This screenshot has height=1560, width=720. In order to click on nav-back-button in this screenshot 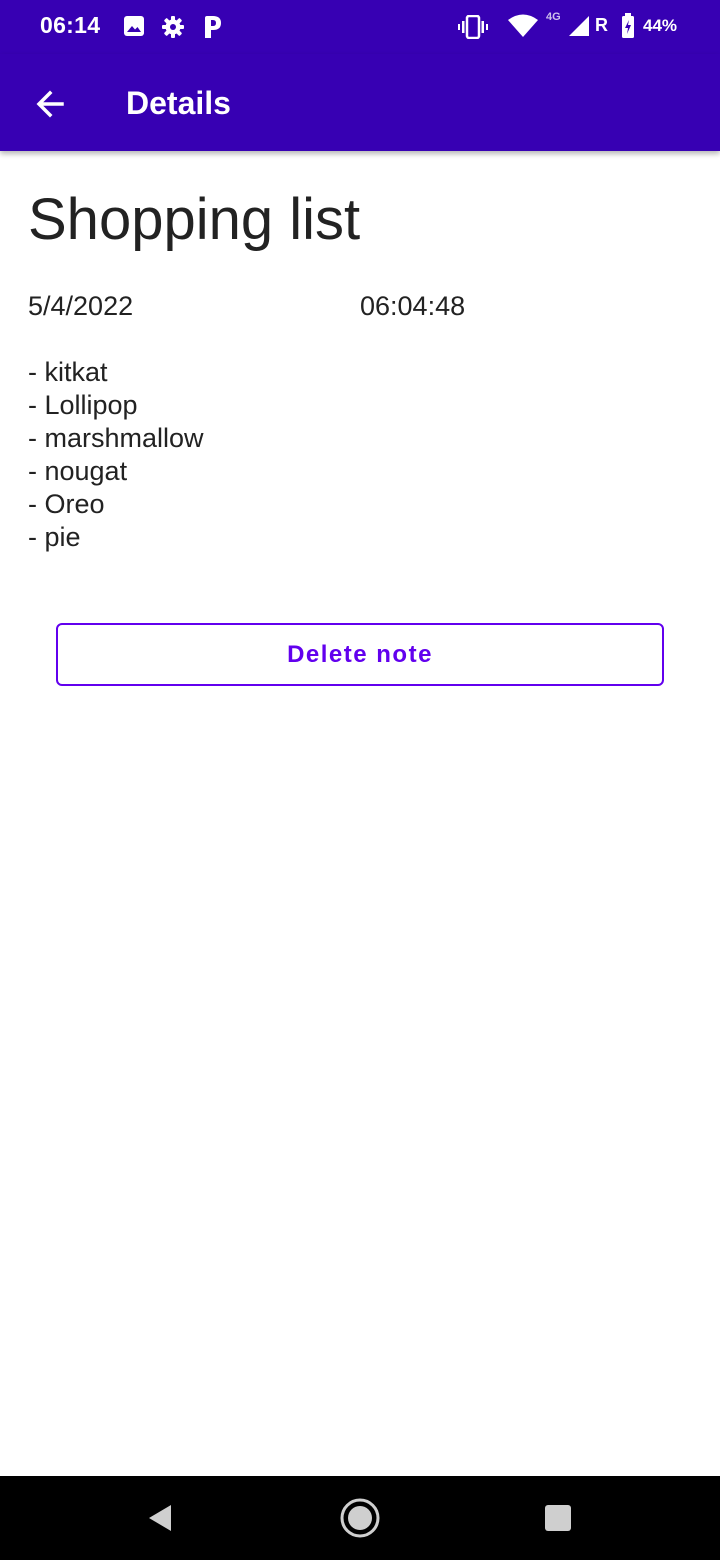, I will do `click(160, 1518)`.